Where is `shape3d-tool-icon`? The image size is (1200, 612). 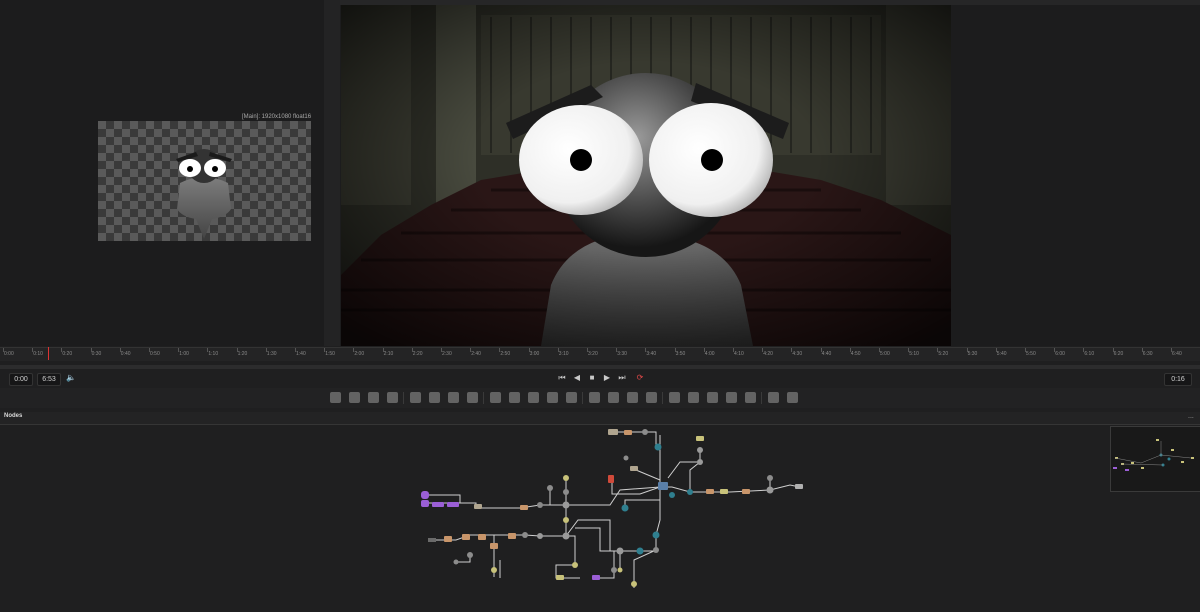 shape3d-tool-icon is located at coordinates (674, 397).